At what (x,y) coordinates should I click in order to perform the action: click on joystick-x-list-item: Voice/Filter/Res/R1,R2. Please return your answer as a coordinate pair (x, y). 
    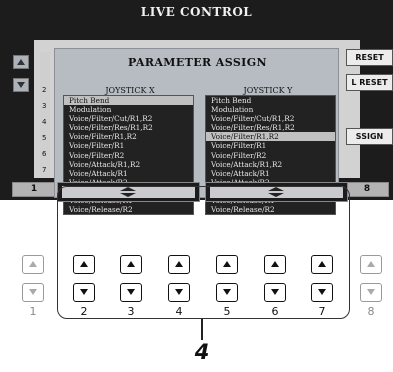
    Looking at the image, I should click on (128, 127).